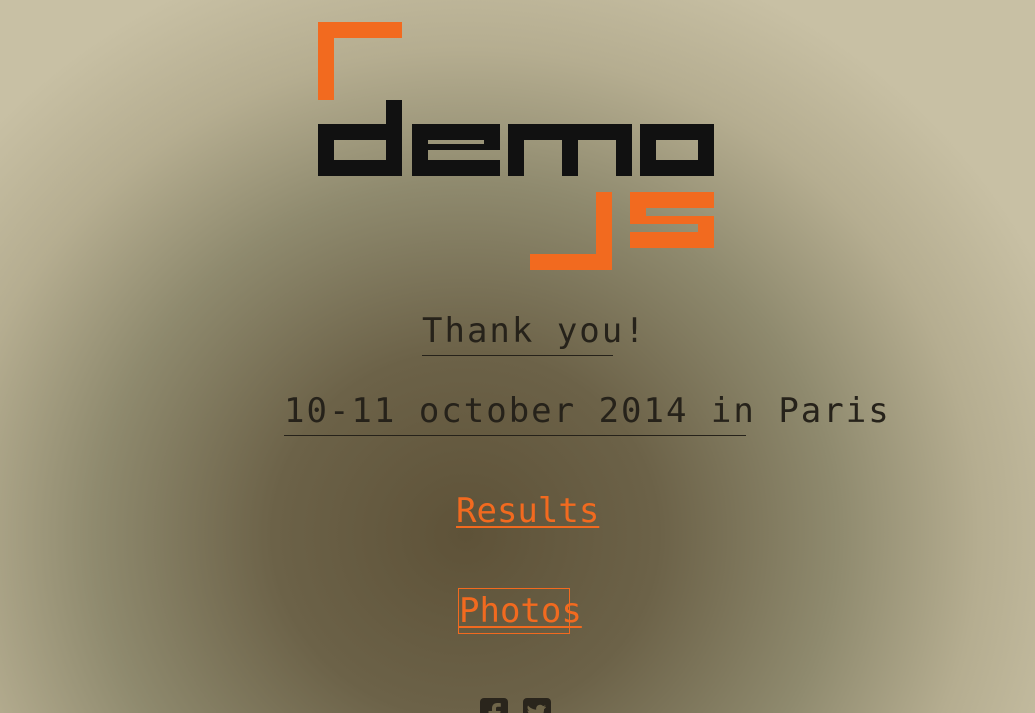 This screenshot has width=1035, height=713. Describe the element at coordinates (533, 332) in the screenshot. I see `thank-you-link: Thank you!` at that location.